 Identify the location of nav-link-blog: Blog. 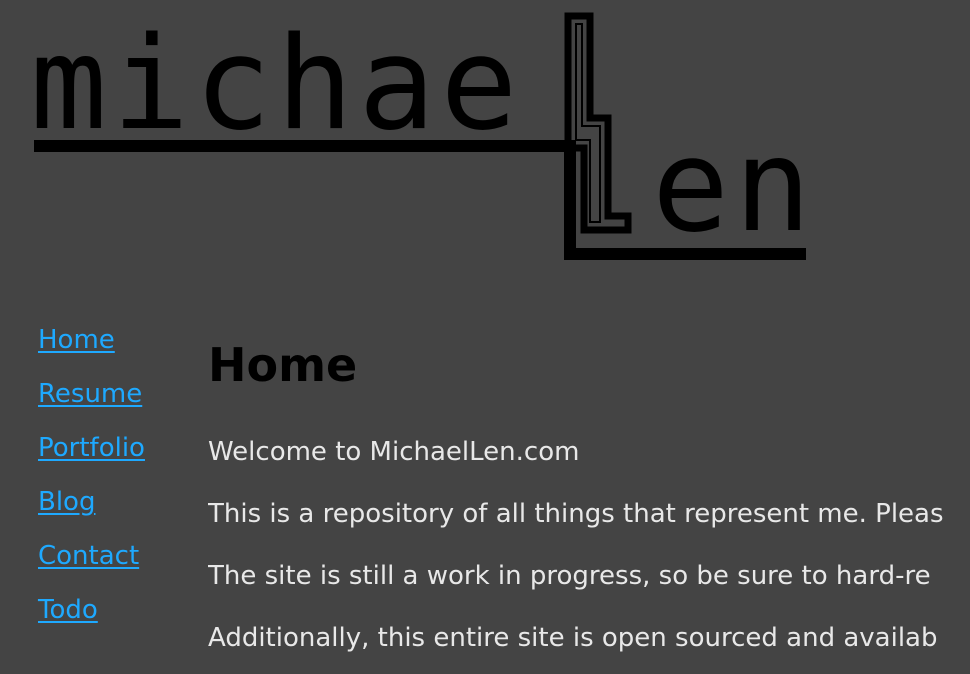
(66, 502).